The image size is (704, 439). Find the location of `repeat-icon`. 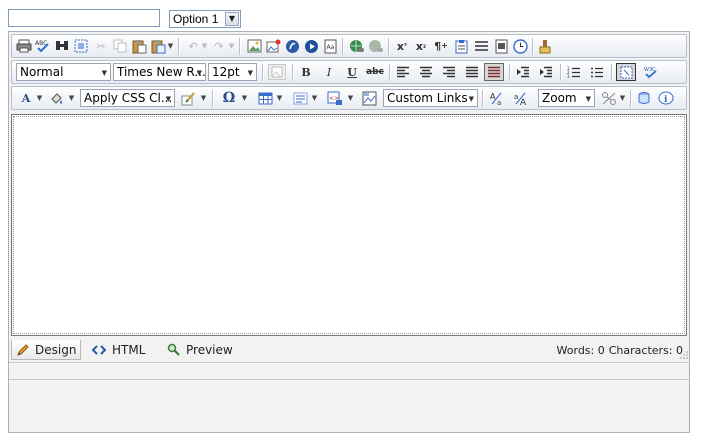

repeat-icon is located at coordinates (644, 98).